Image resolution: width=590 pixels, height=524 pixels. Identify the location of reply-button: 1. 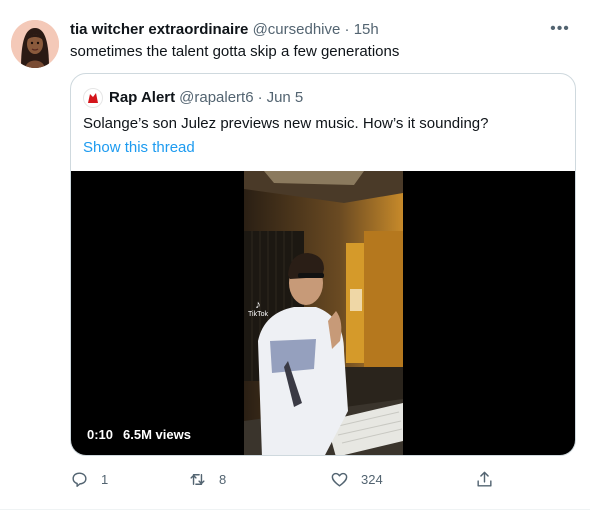
(89, 479).